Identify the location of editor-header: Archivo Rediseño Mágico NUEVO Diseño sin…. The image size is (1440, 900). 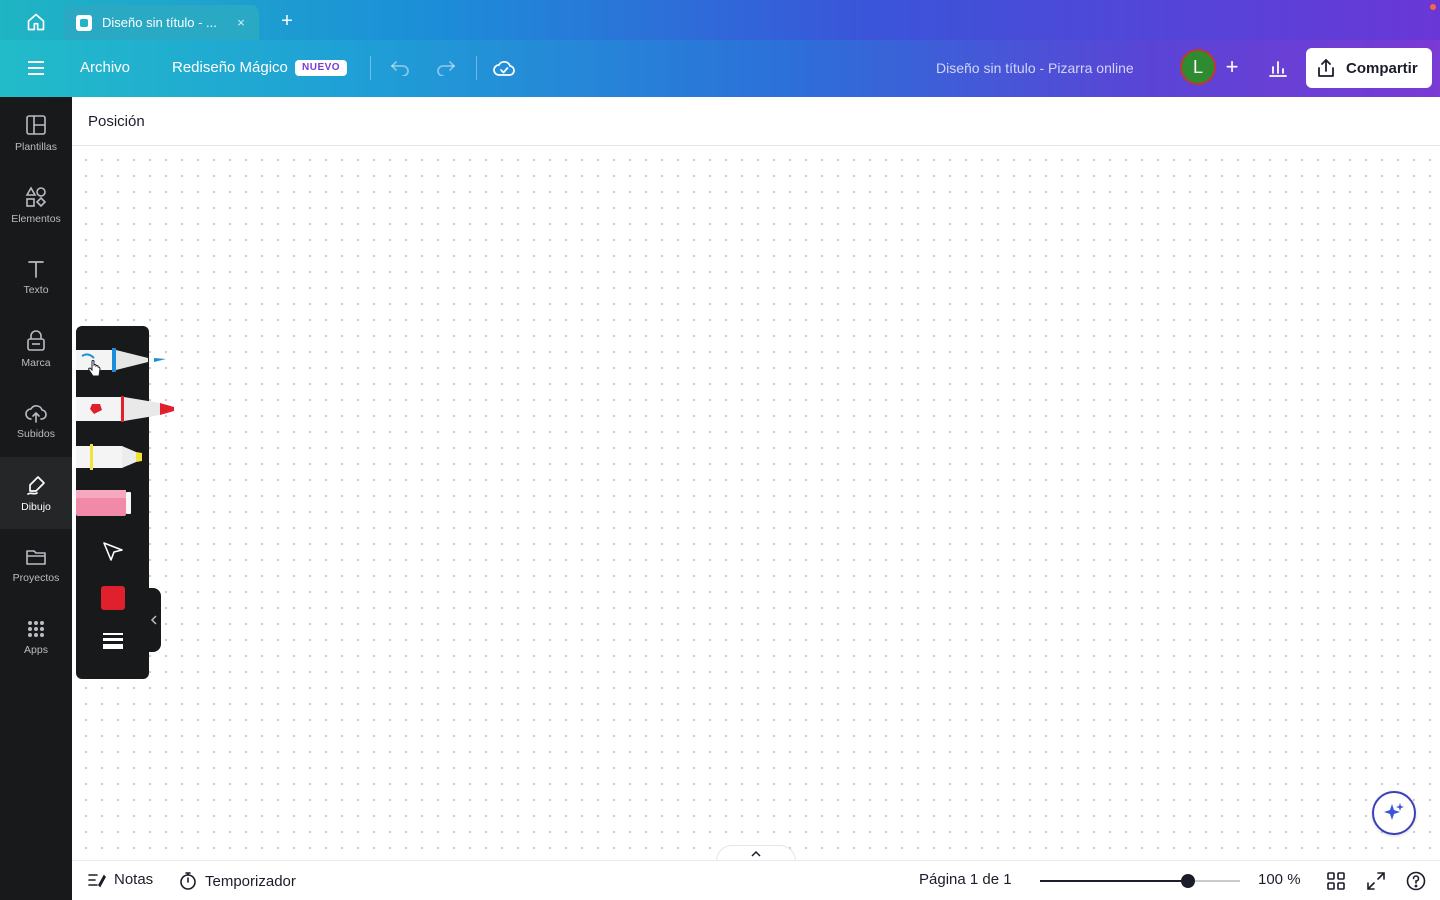
(720, 68).